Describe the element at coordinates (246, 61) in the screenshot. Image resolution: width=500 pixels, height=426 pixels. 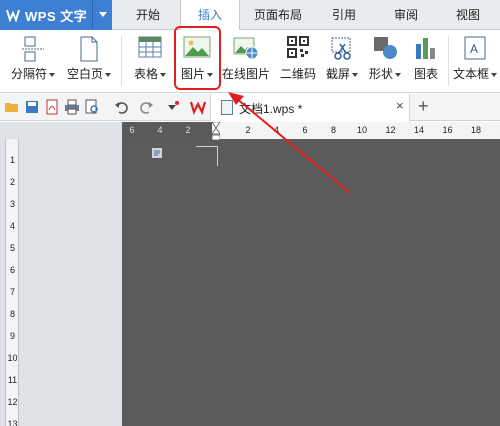
I see `online-picture-button: 在线图片` at that location.